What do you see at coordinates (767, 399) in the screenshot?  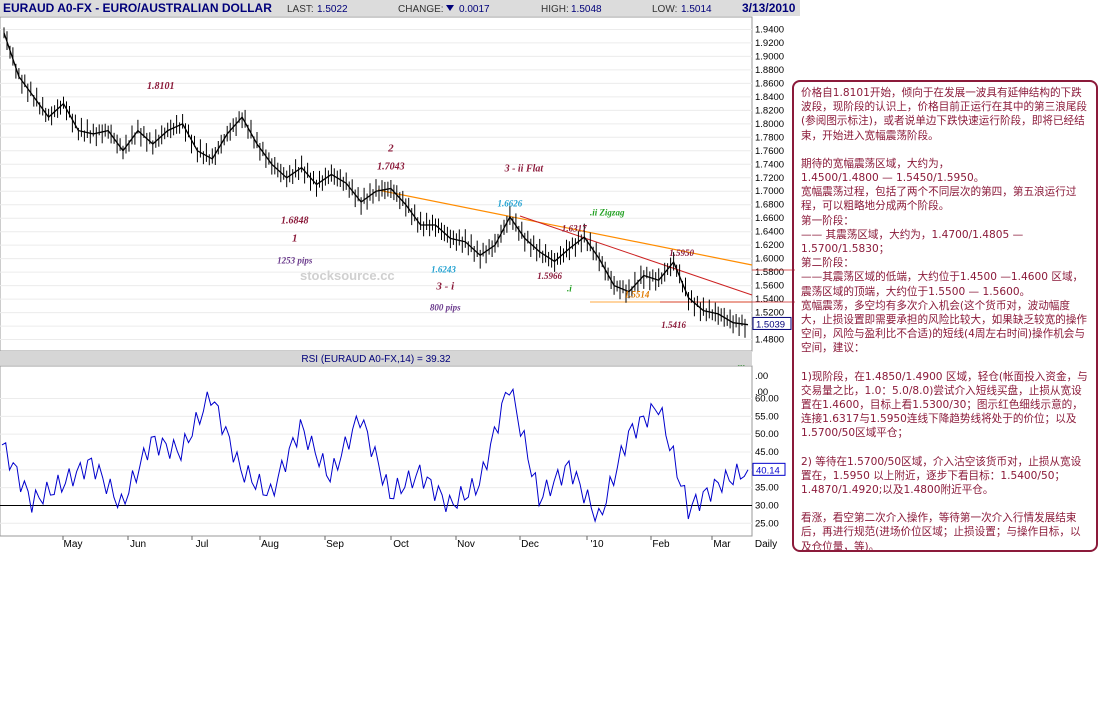 I see `rsi-tick-label: 60.00` at bounding box center [767, 399].